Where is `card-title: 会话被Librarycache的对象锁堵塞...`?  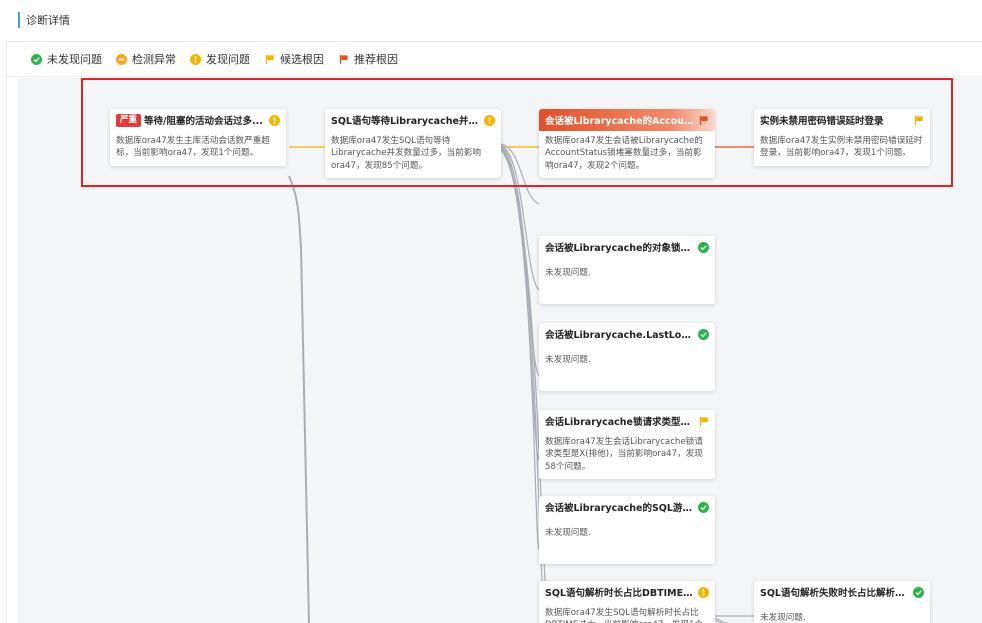 card-title: 会话被Librarycache的对象锁堵塞... is located at coordinates (620, 248).